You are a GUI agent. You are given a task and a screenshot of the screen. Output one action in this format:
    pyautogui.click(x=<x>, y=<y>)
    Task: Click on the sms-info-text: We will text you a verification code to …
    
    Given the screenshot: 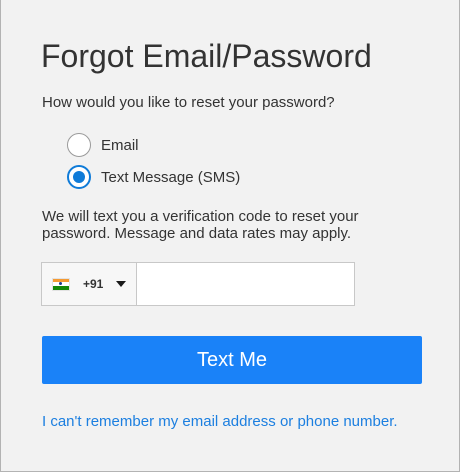 What is the action you would take?
    pyautogui.click(x=200, y=225)
    